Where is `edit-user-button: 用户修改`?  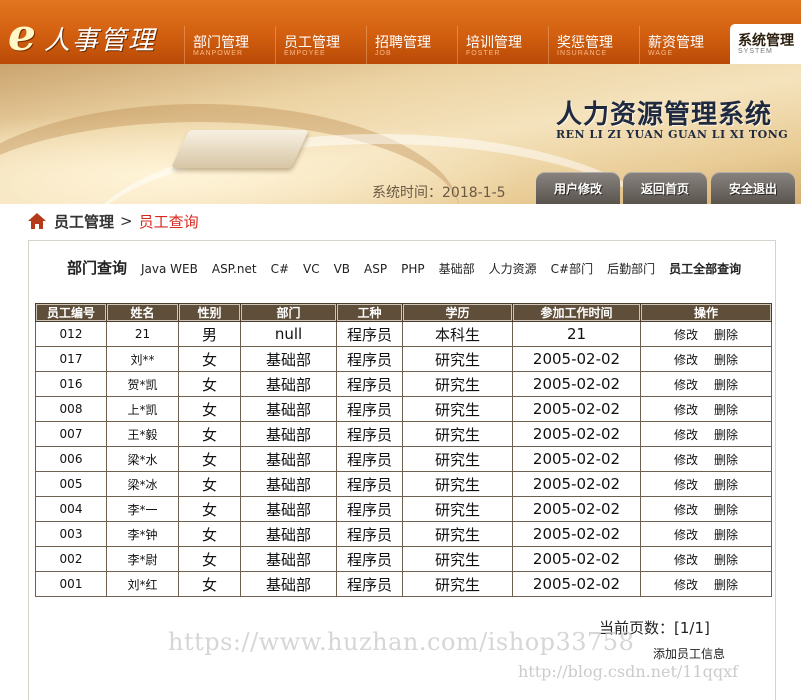
edit-user-button: 用户修改 is located at coordinates (578, 188).